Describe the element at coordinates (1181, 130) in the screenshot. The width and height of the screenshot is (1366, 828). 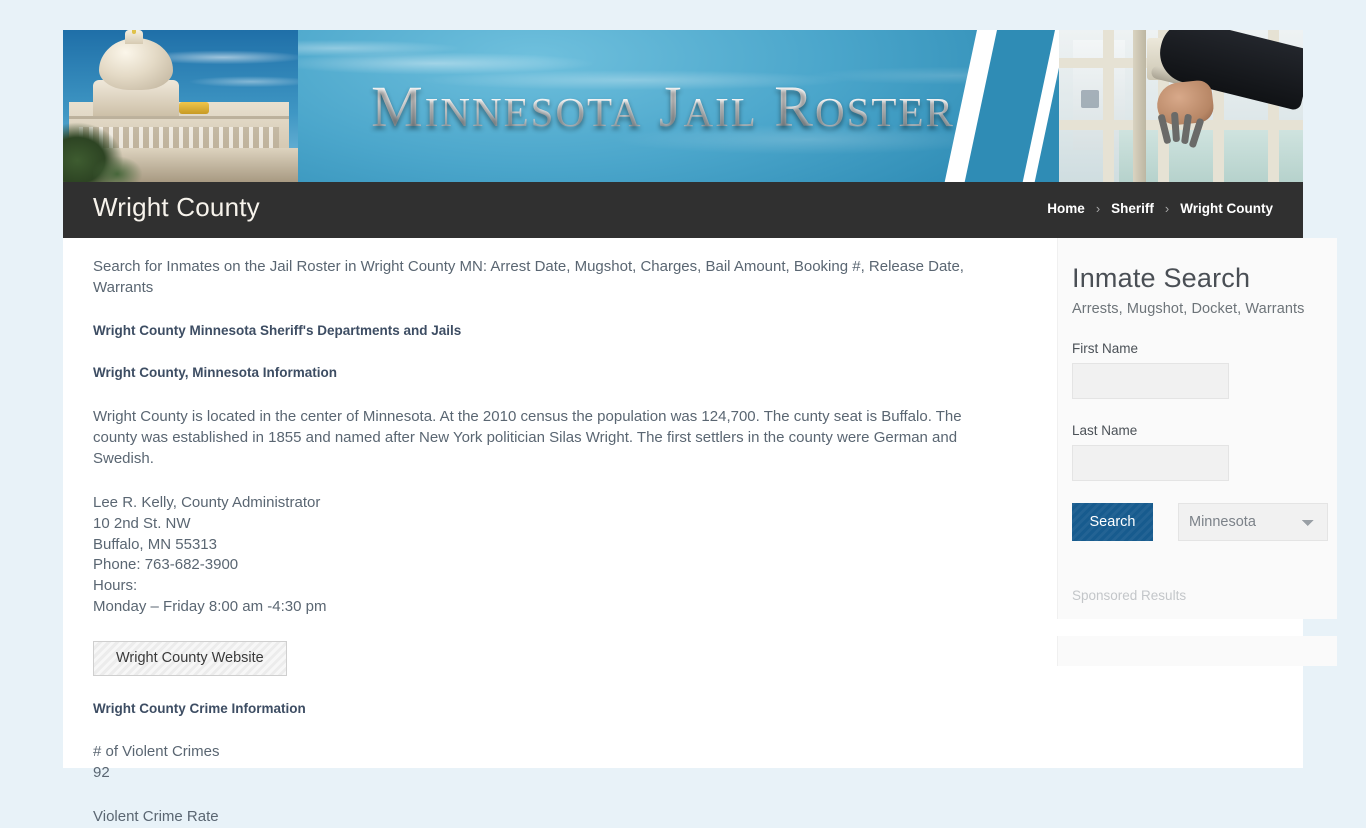
I see `keys-icon` at that location.